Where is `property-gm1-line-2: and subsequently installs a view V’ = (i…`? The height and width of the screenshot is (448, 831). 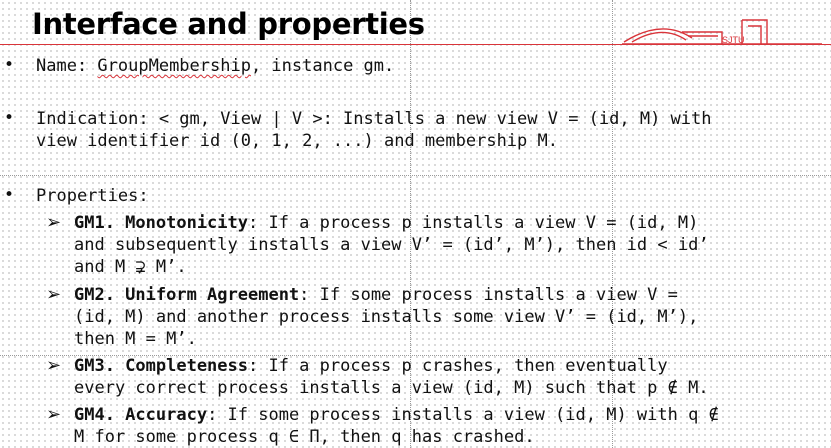
property-gm1-line-2: and subsequently installs a view V’ = (i… is located at coordinates (391, 245).